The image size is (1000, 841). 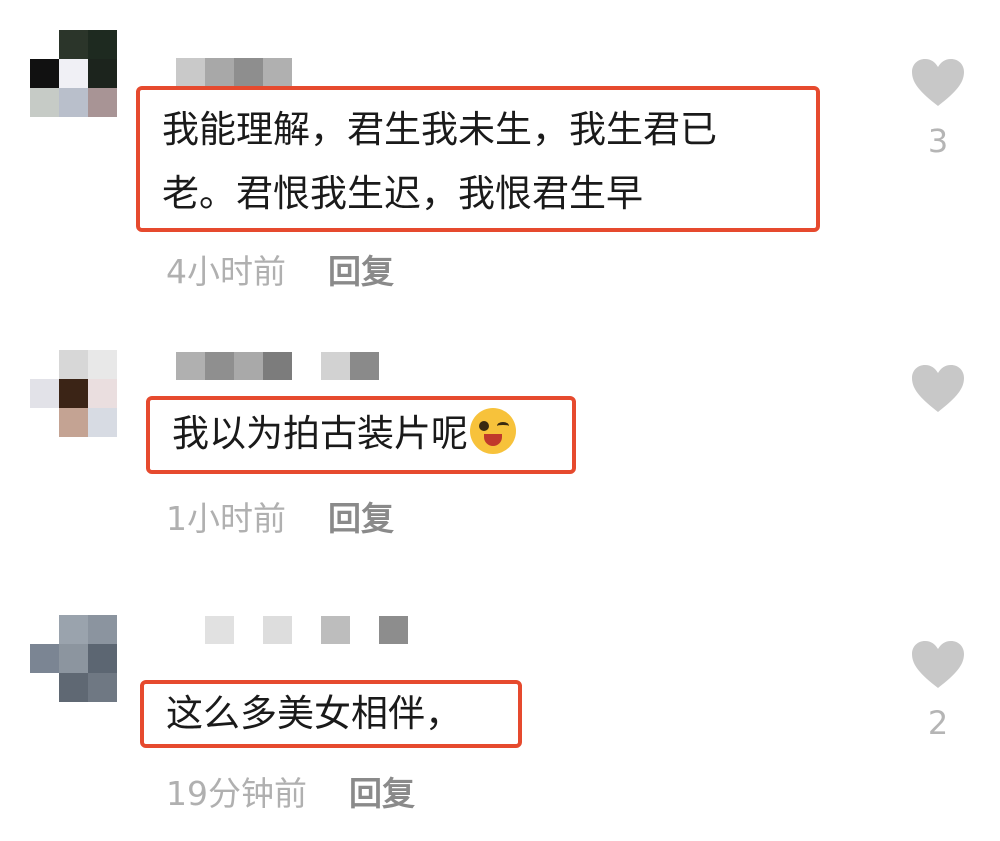 What do you see at coordinates (938, 664) in the screenshot?
I see `heart-icon` at bounding box center [938, 664].